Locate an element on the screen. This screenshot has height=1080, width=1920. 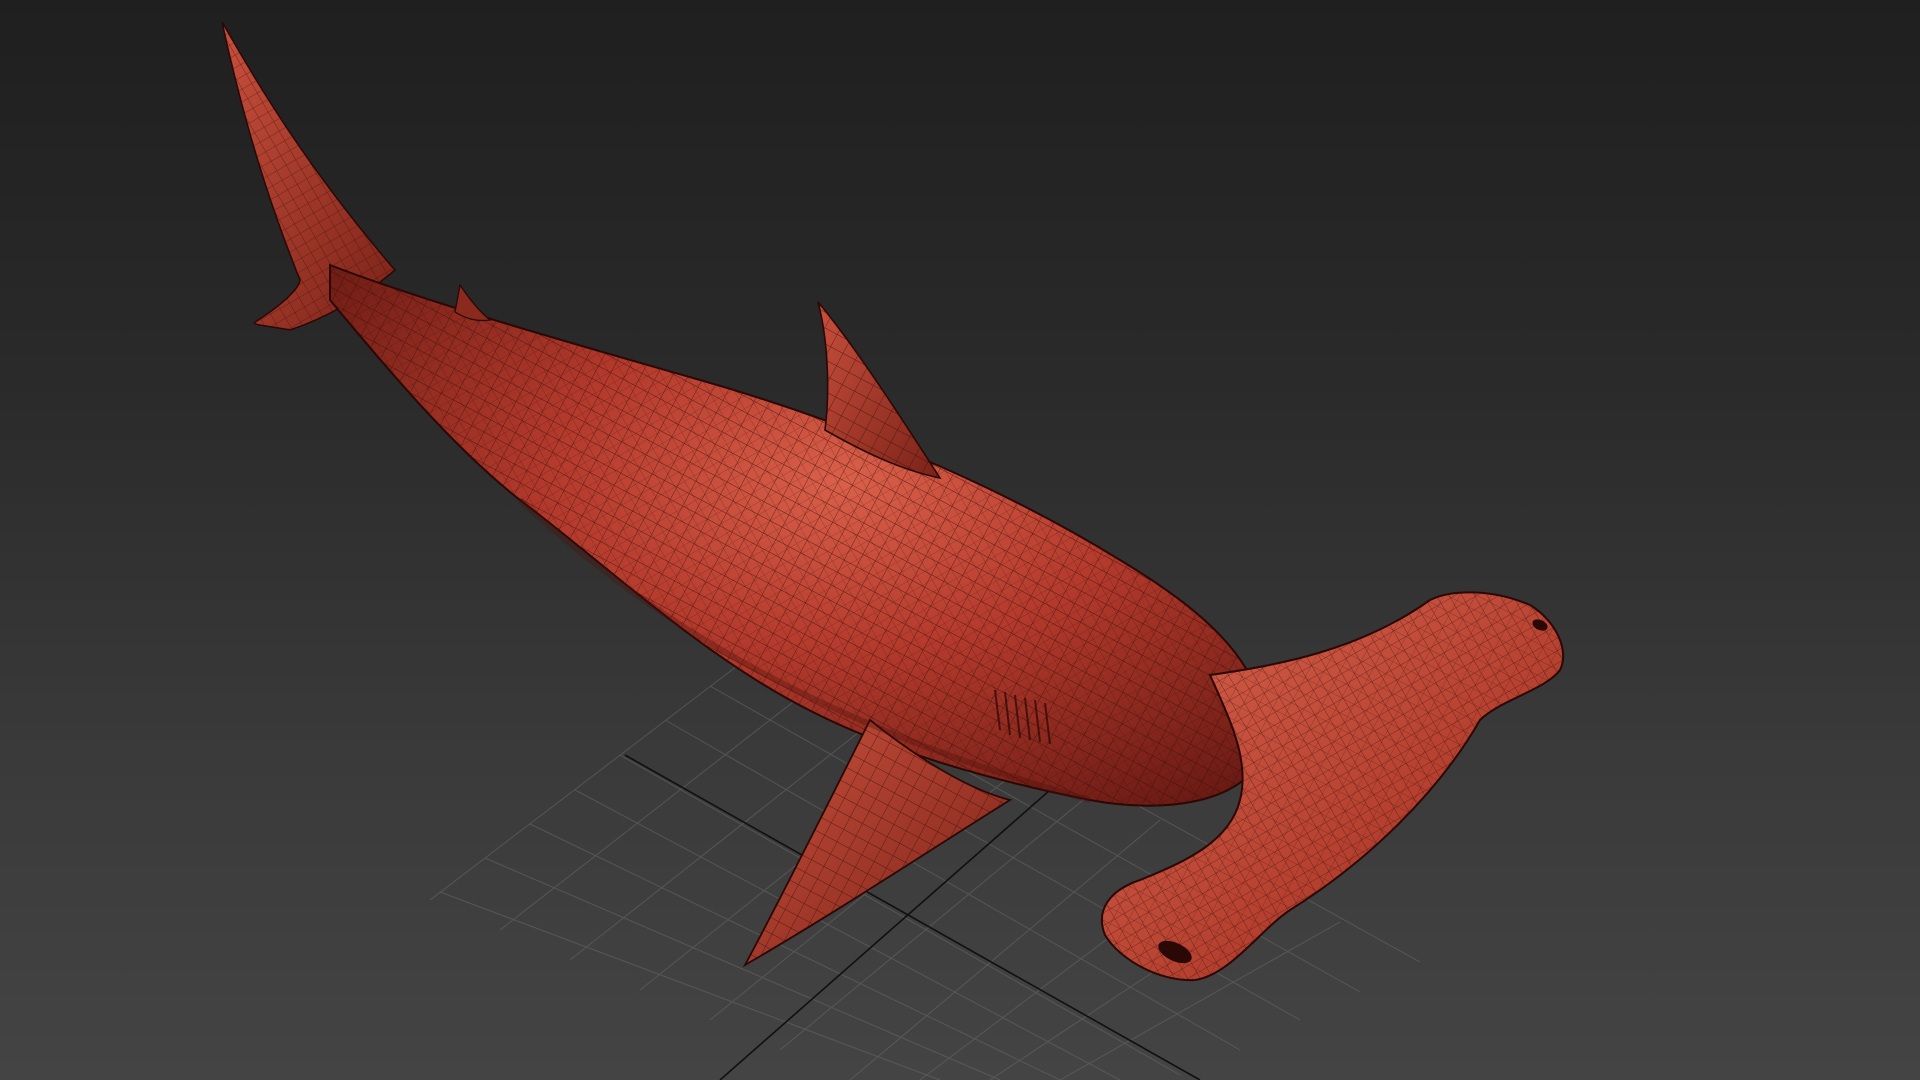
second-dorsal-fin is located at coordinates (473, 302).